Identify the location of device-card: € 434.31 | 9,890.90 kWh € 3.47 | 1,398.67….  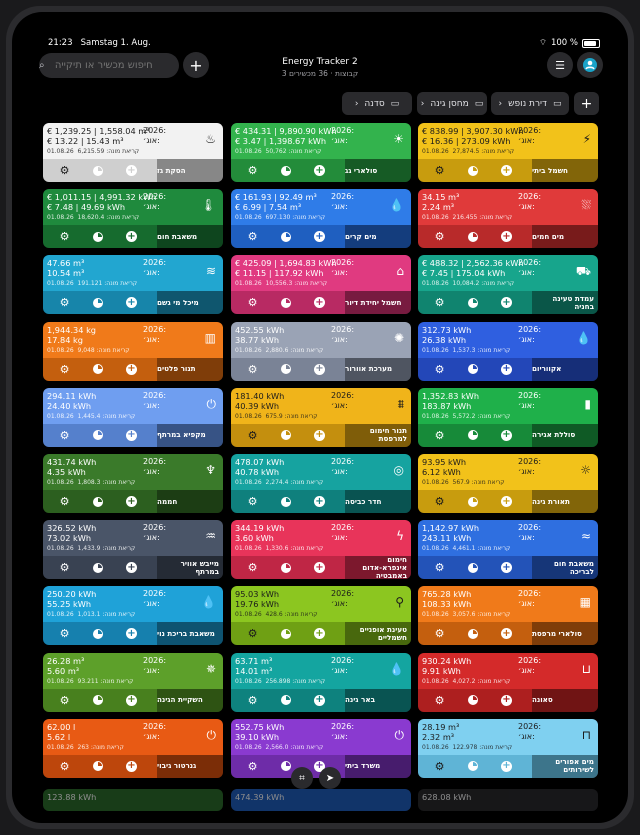
(321, 152).